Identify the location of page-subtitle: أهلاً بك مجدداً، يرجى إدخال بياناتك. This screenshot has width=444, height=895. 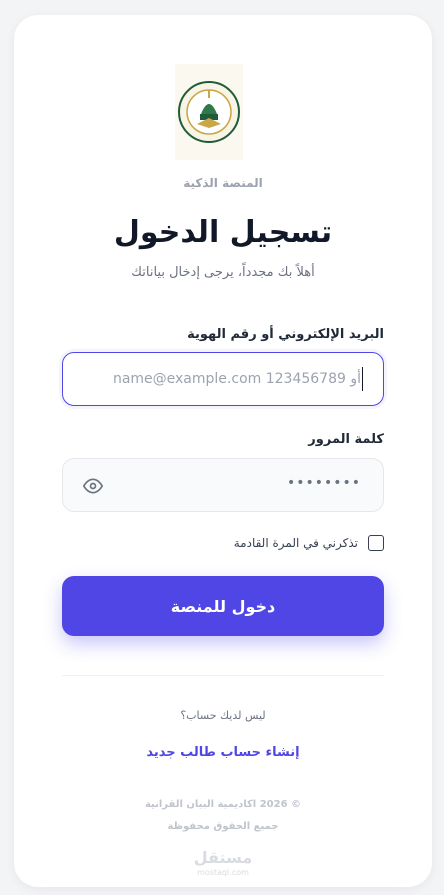
(223, 272).